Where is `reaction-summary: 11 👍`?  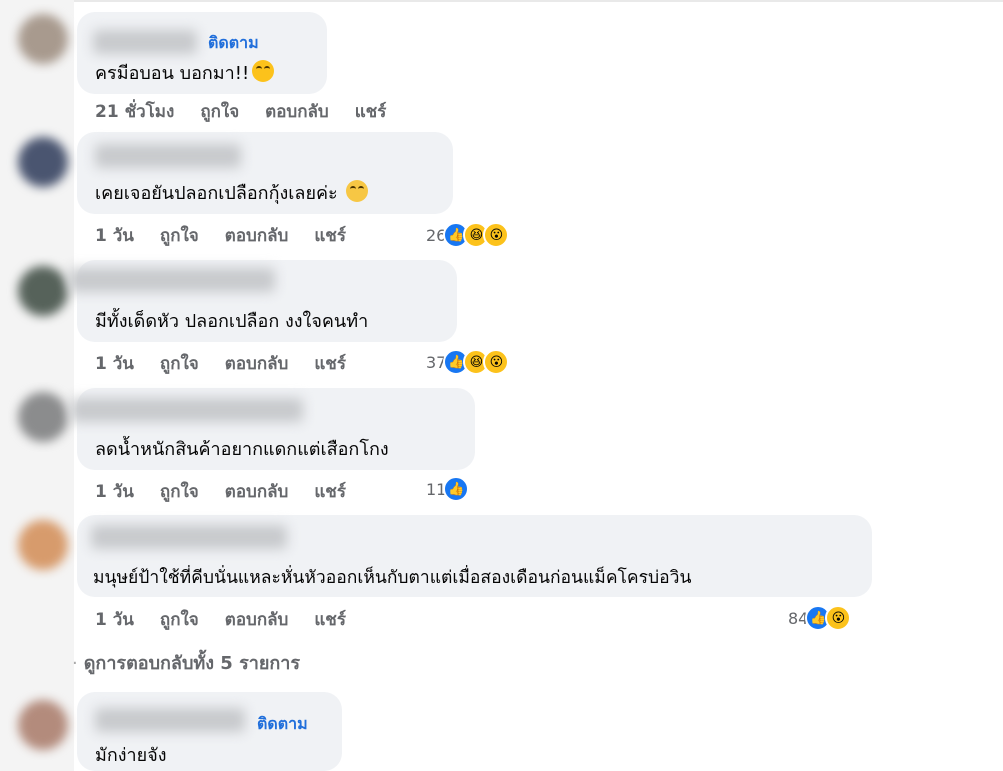 reaction-summary: 11 👍 is located at coordinates (448, 489).